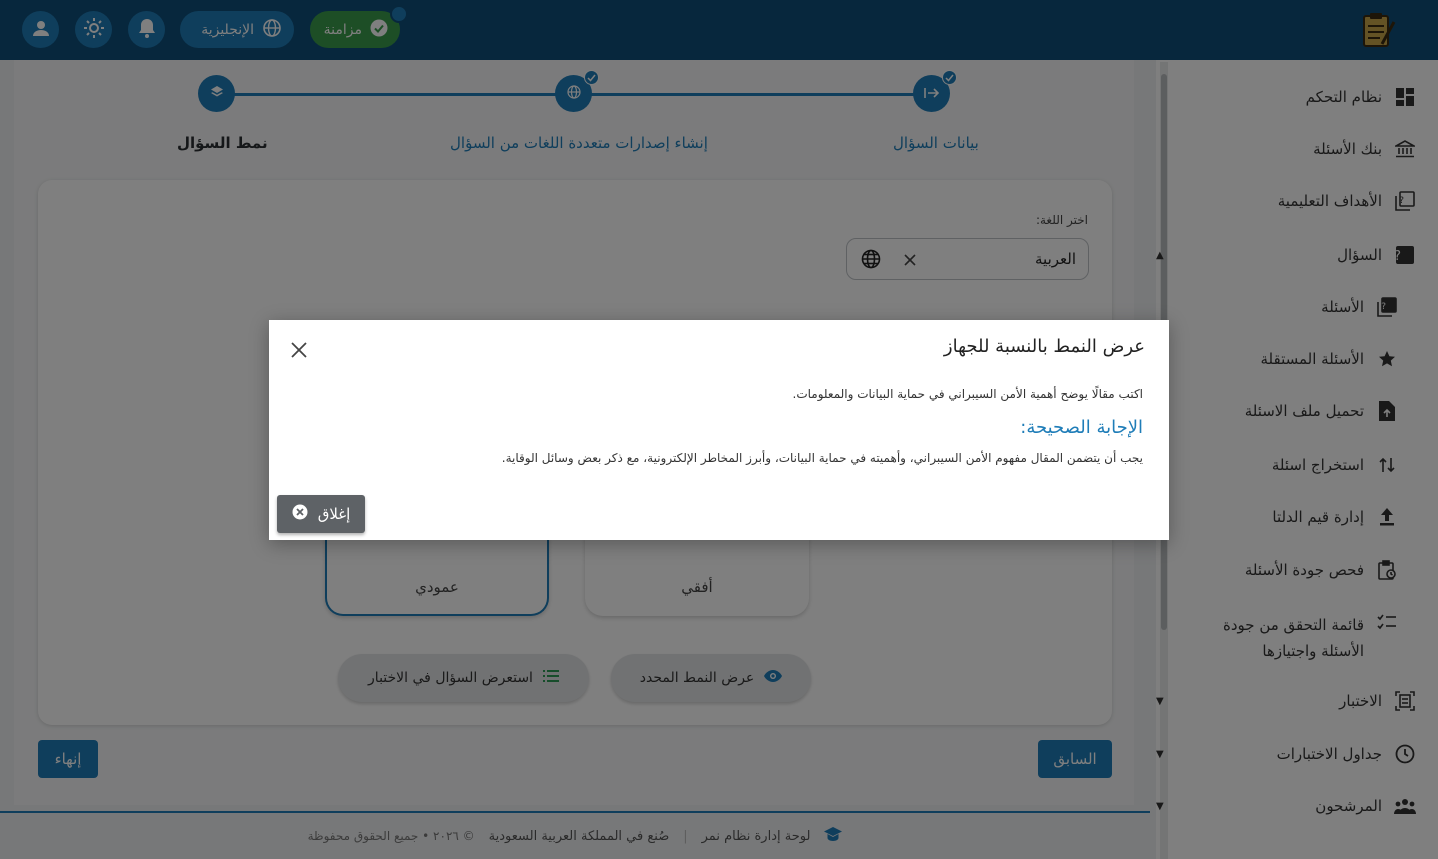  Describe the element at coordinates (334, 514) in the screenshot. I see `dialog-close-label: إغلاق` at that location.